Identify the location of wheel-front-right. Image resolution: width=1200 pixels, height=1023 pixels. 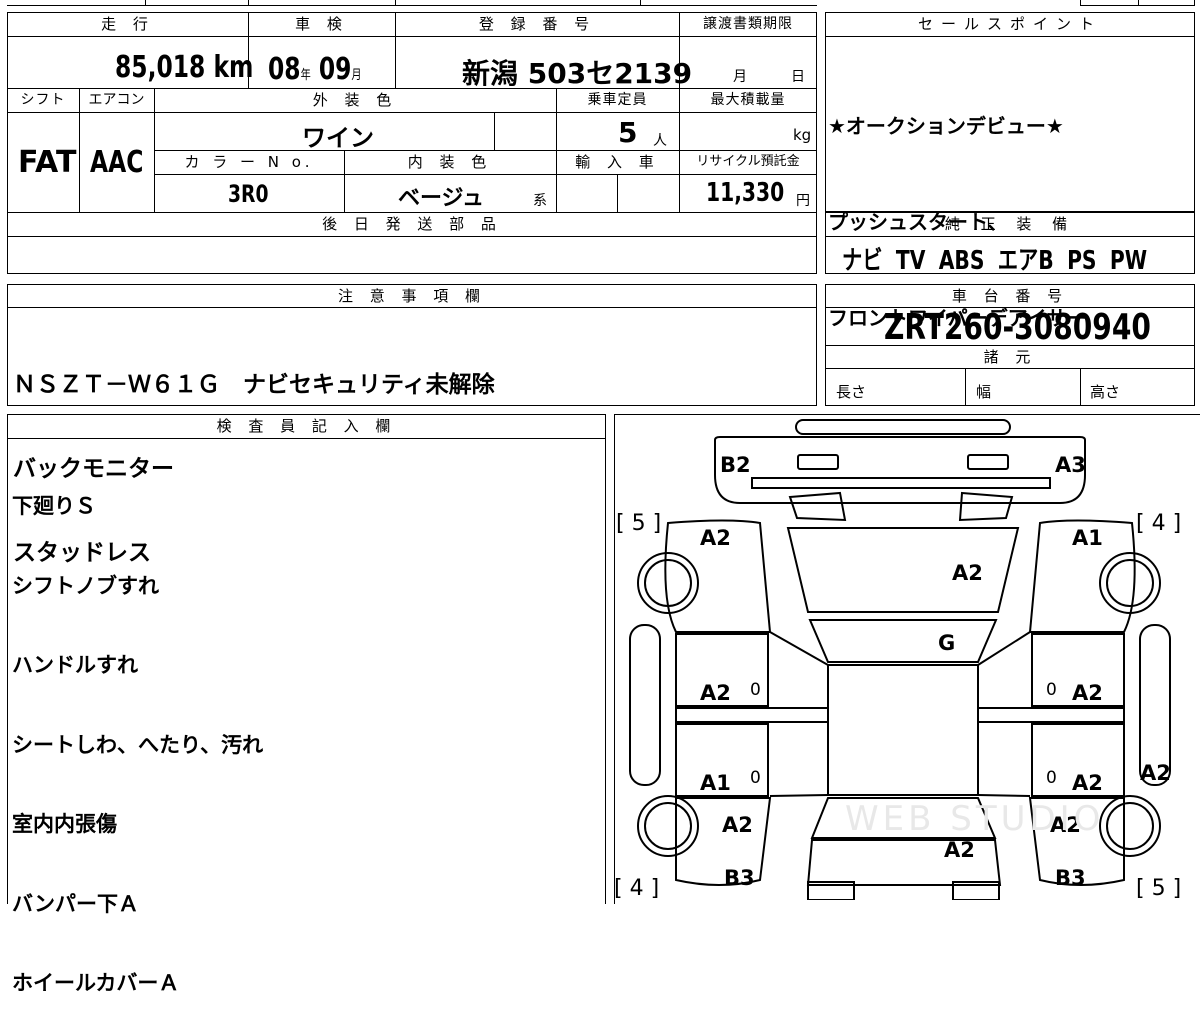
(1130, 583).